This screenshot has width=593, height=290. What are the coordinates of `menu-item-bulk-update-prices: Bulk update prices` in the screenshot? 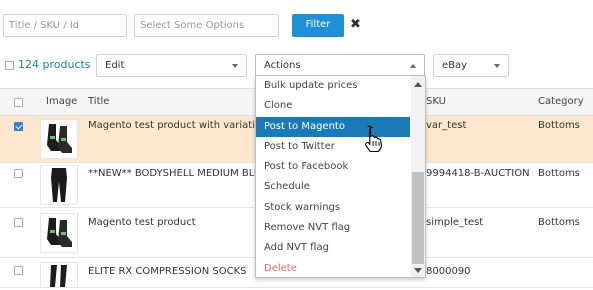 It's located at (333, 86).